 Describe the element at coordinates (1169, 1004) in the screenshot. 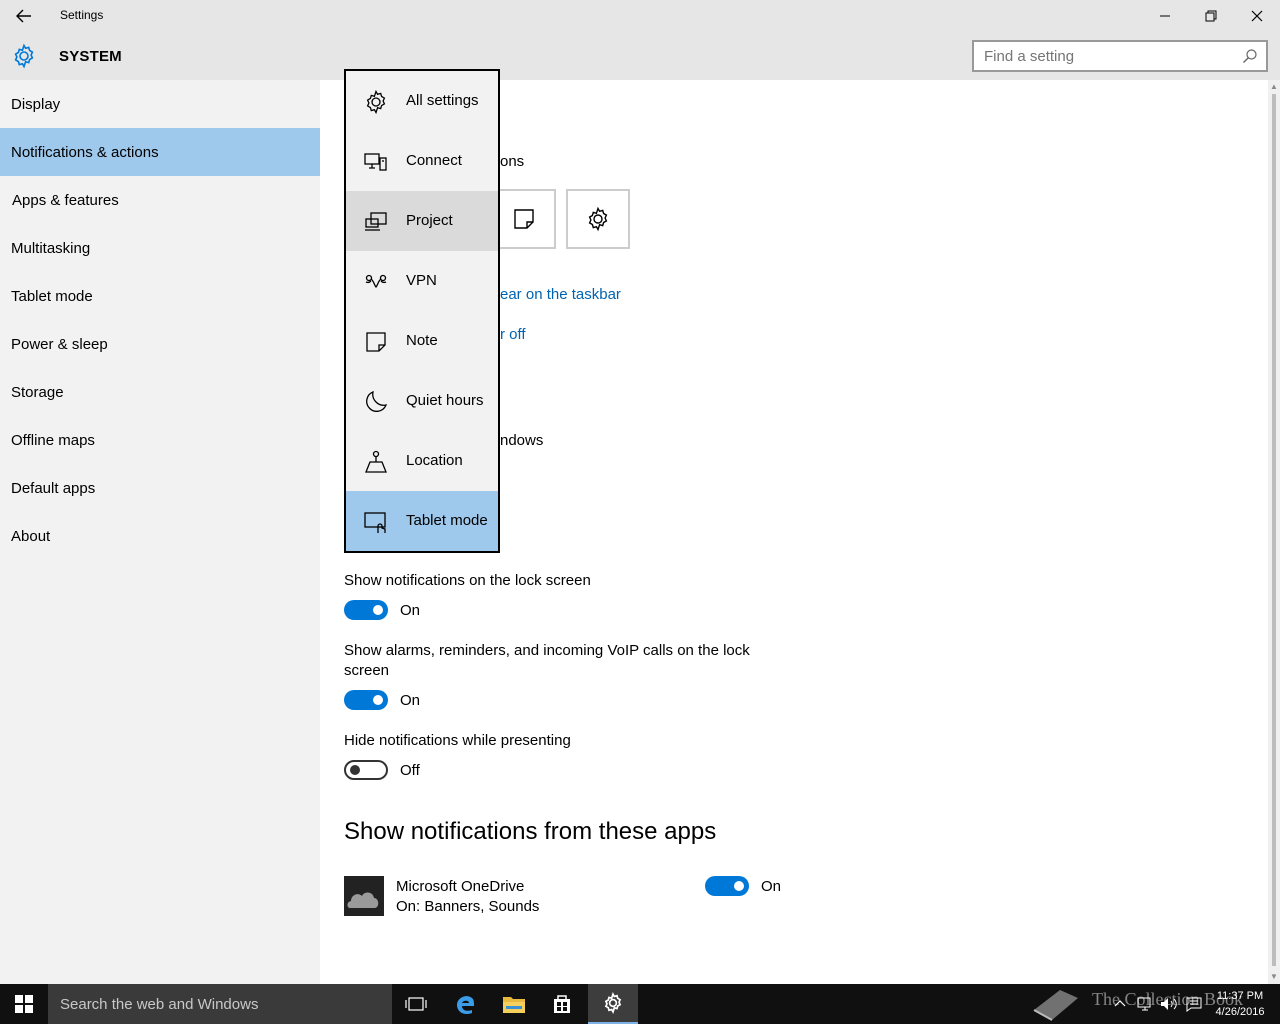

I see `volume-icon` at that location.